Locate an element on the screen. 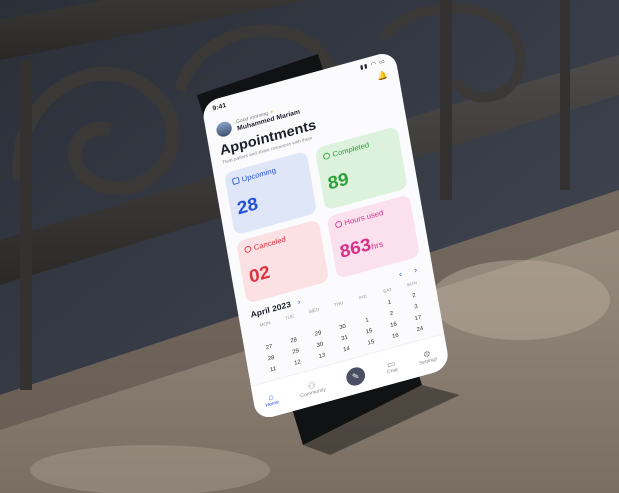 This screenshot has height=493, width=619. hours-card: Hours used 863hrs is located at coordinates (373, 236).